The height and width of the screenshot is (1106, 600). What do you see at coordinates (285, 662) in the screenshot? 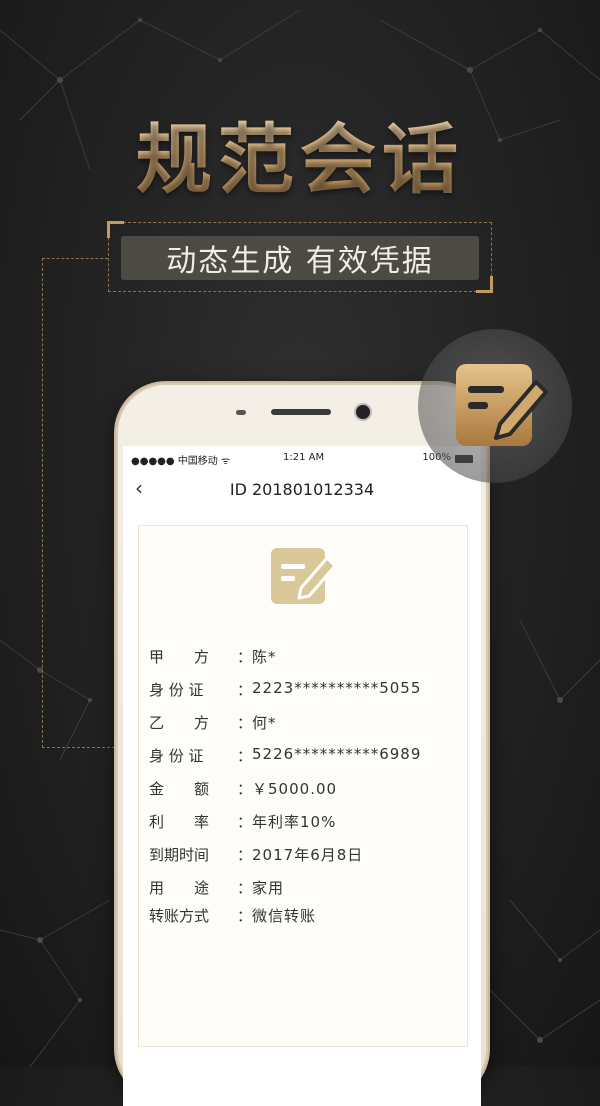
I see `list-item: 甲 方：陈*` at bounding box center [285, 662].